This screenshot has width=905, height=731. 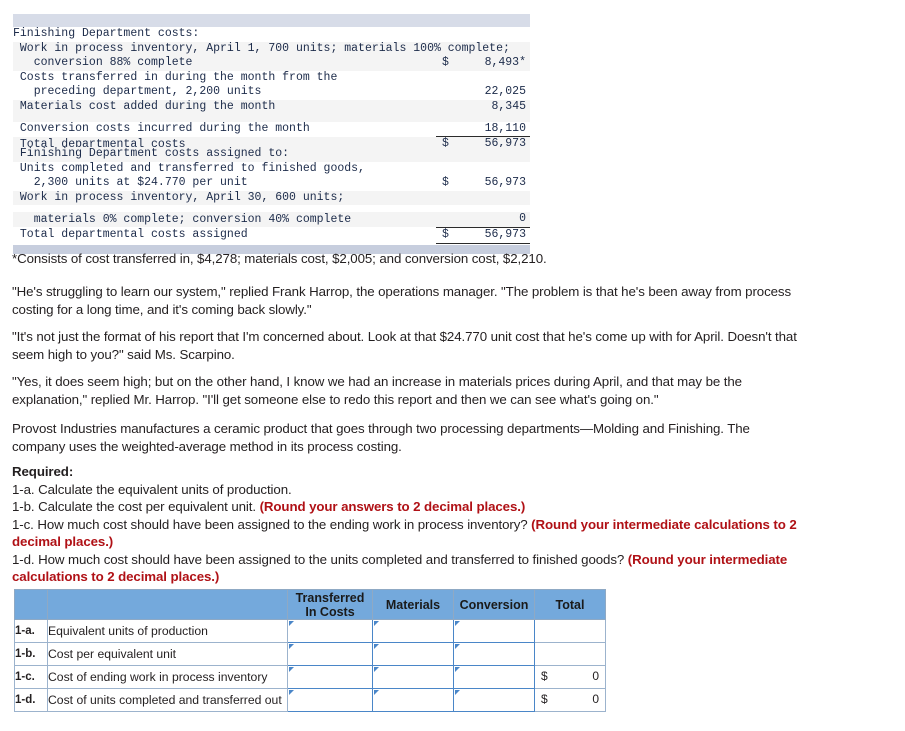 I want to click on exhibit-row: Finishing Department costs:, so click(x=271, y=34).